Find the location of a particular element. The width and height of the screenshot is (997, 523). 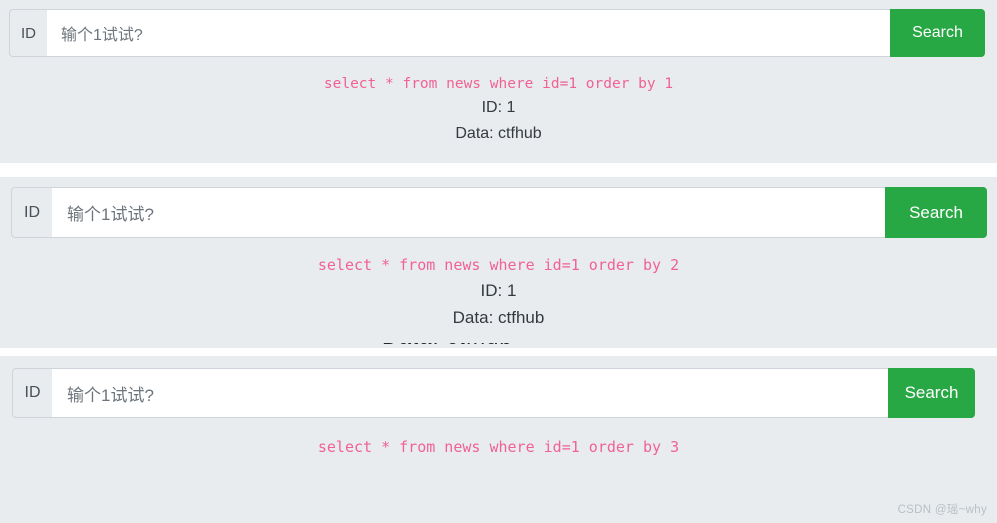

sql-query-text-3: select * from news where id=1 order by 3 is located at coordinates (498, 447).